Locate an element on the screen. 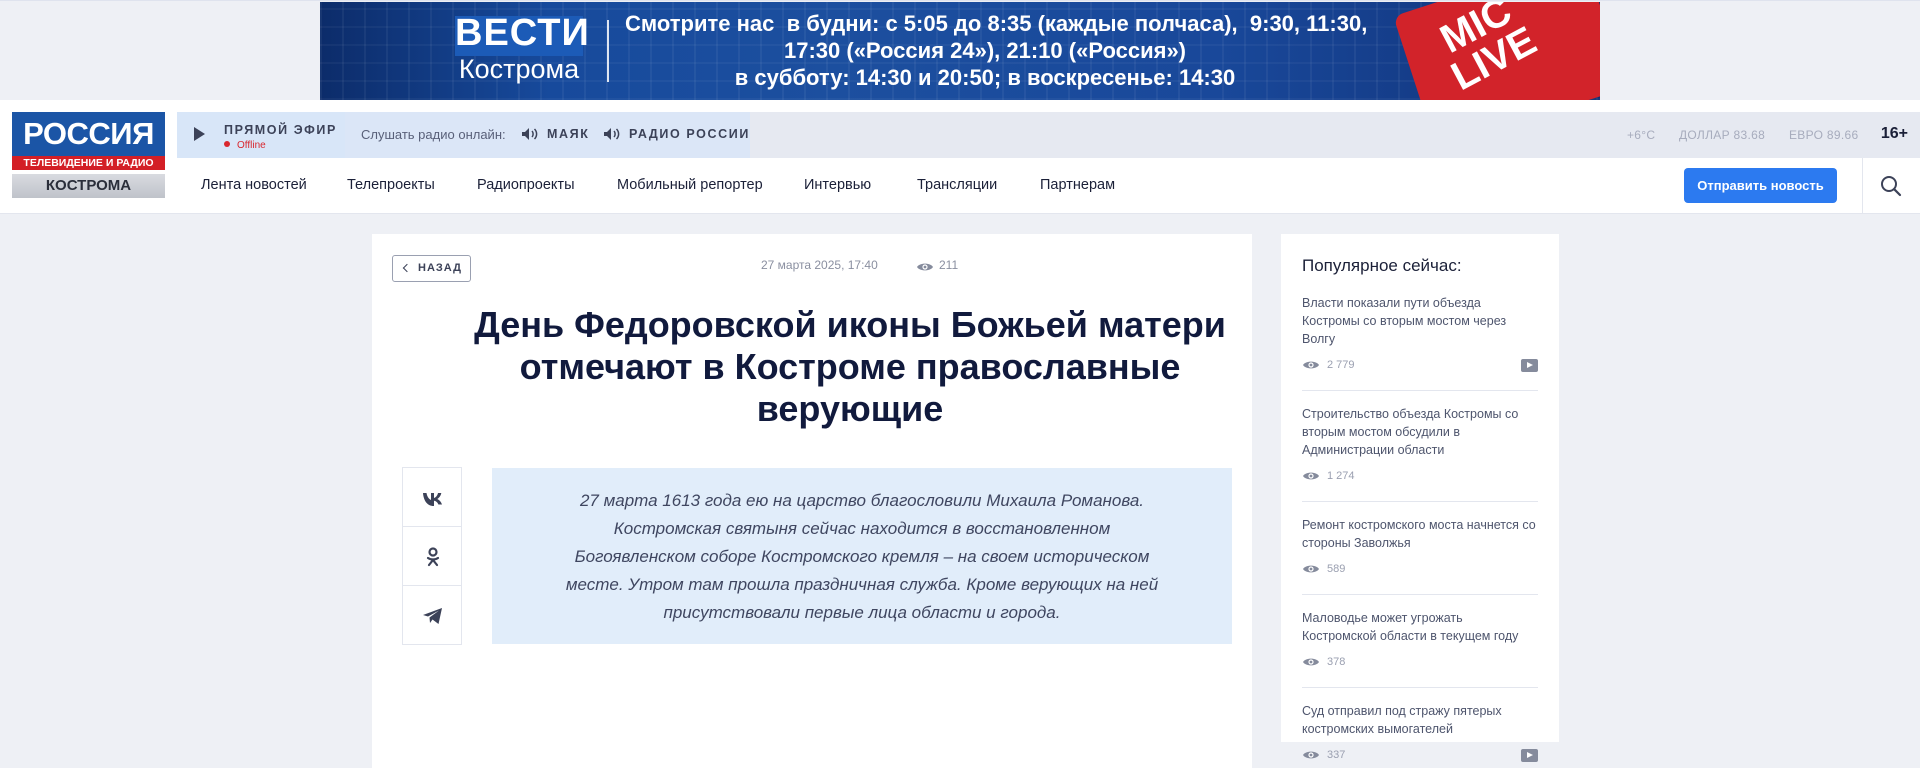 The image size is (1920, 768). euro-rate: ЕВРО 89.66 is located at coordinates (1824, 135).